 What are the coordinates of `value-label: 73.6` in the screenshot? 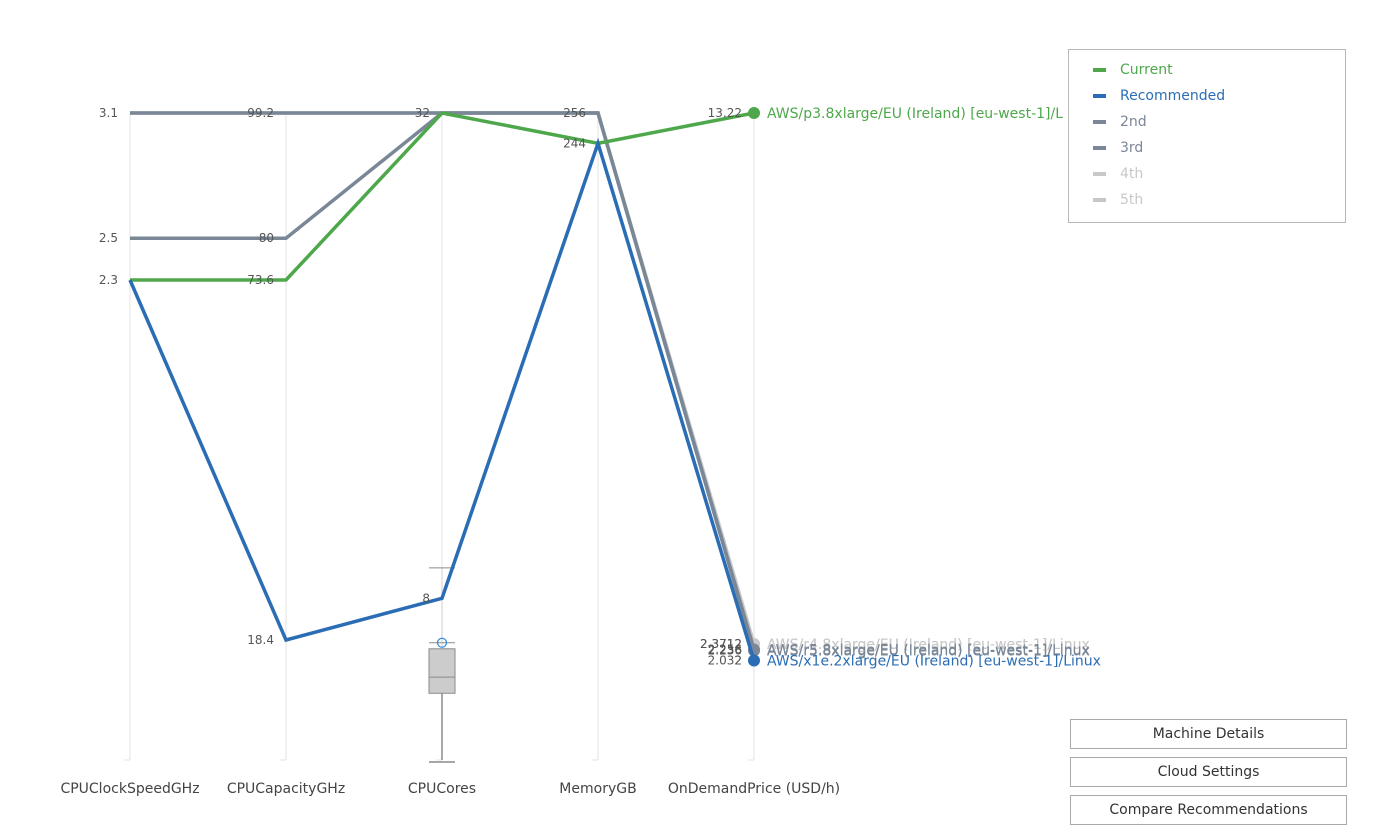 It's located at (260, 280).